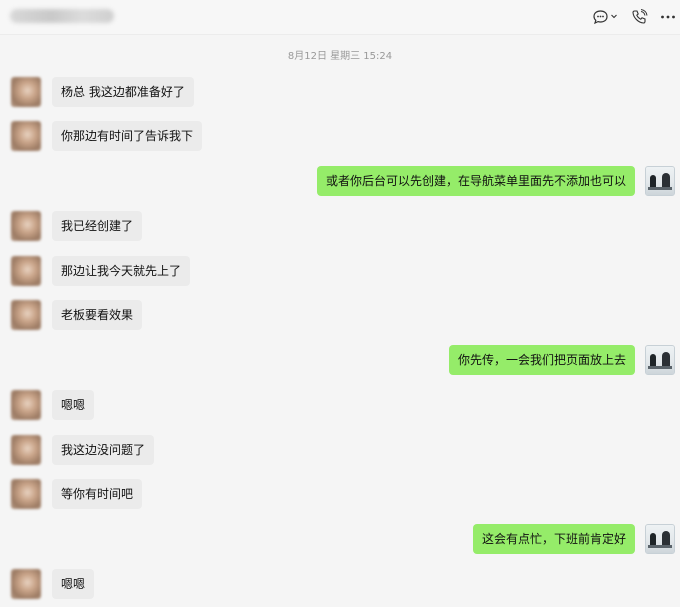 Image resolution: width=680 pixels, height=607 pixels. Describe the element at coordinates (127, 136) in the screenshot. I see `incoming-message-bubble: 你那边有时间了告诉我下` at that location.